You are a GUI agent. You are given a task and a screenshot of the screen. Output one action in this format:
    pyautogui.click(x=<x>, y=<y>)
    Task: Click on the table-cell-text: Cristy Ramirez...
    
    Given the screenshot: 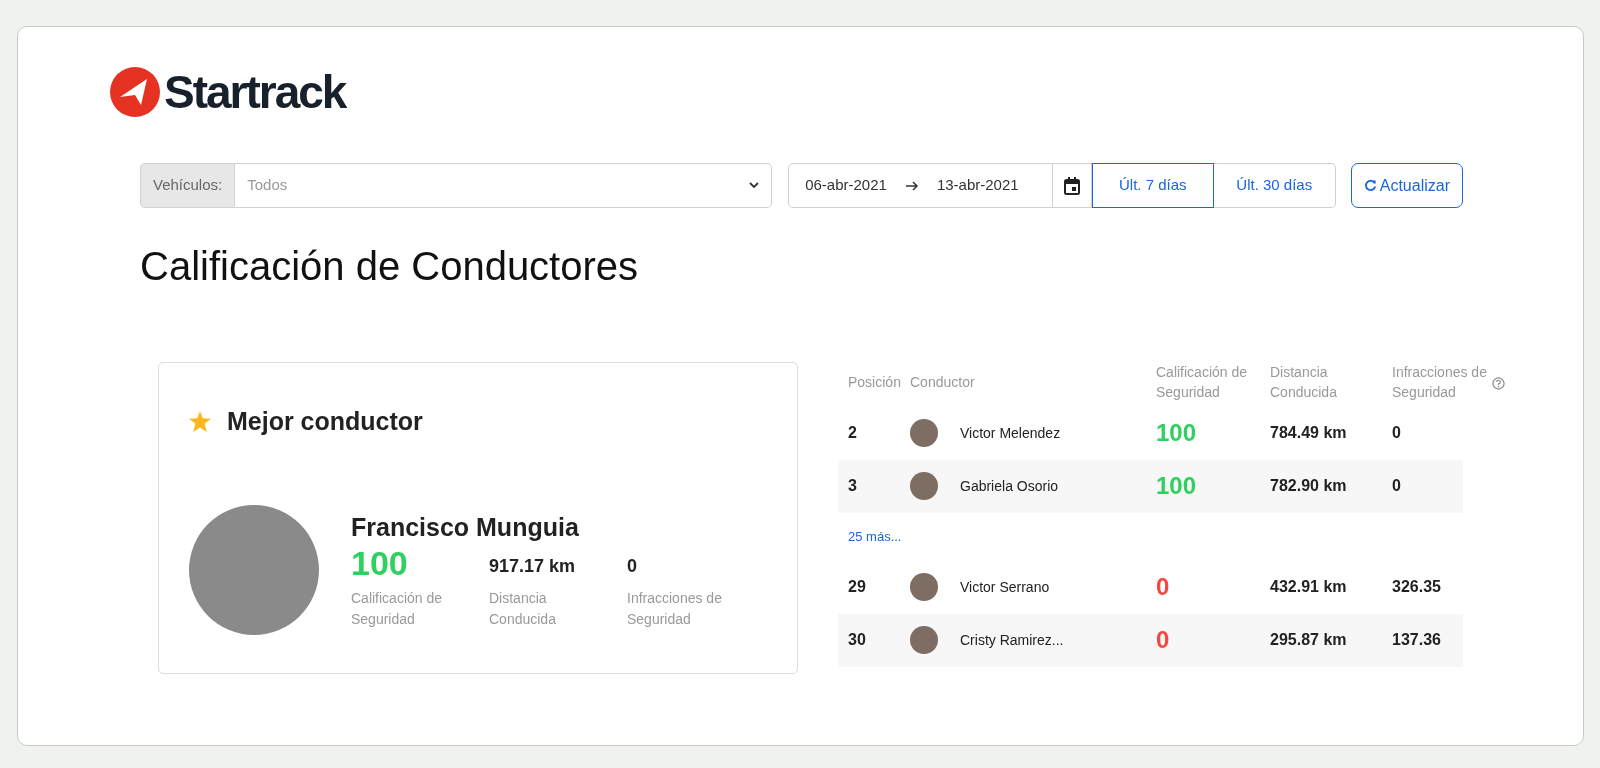 What is the action you would take?
    pyautogui.click(x=1012, y=640)
    